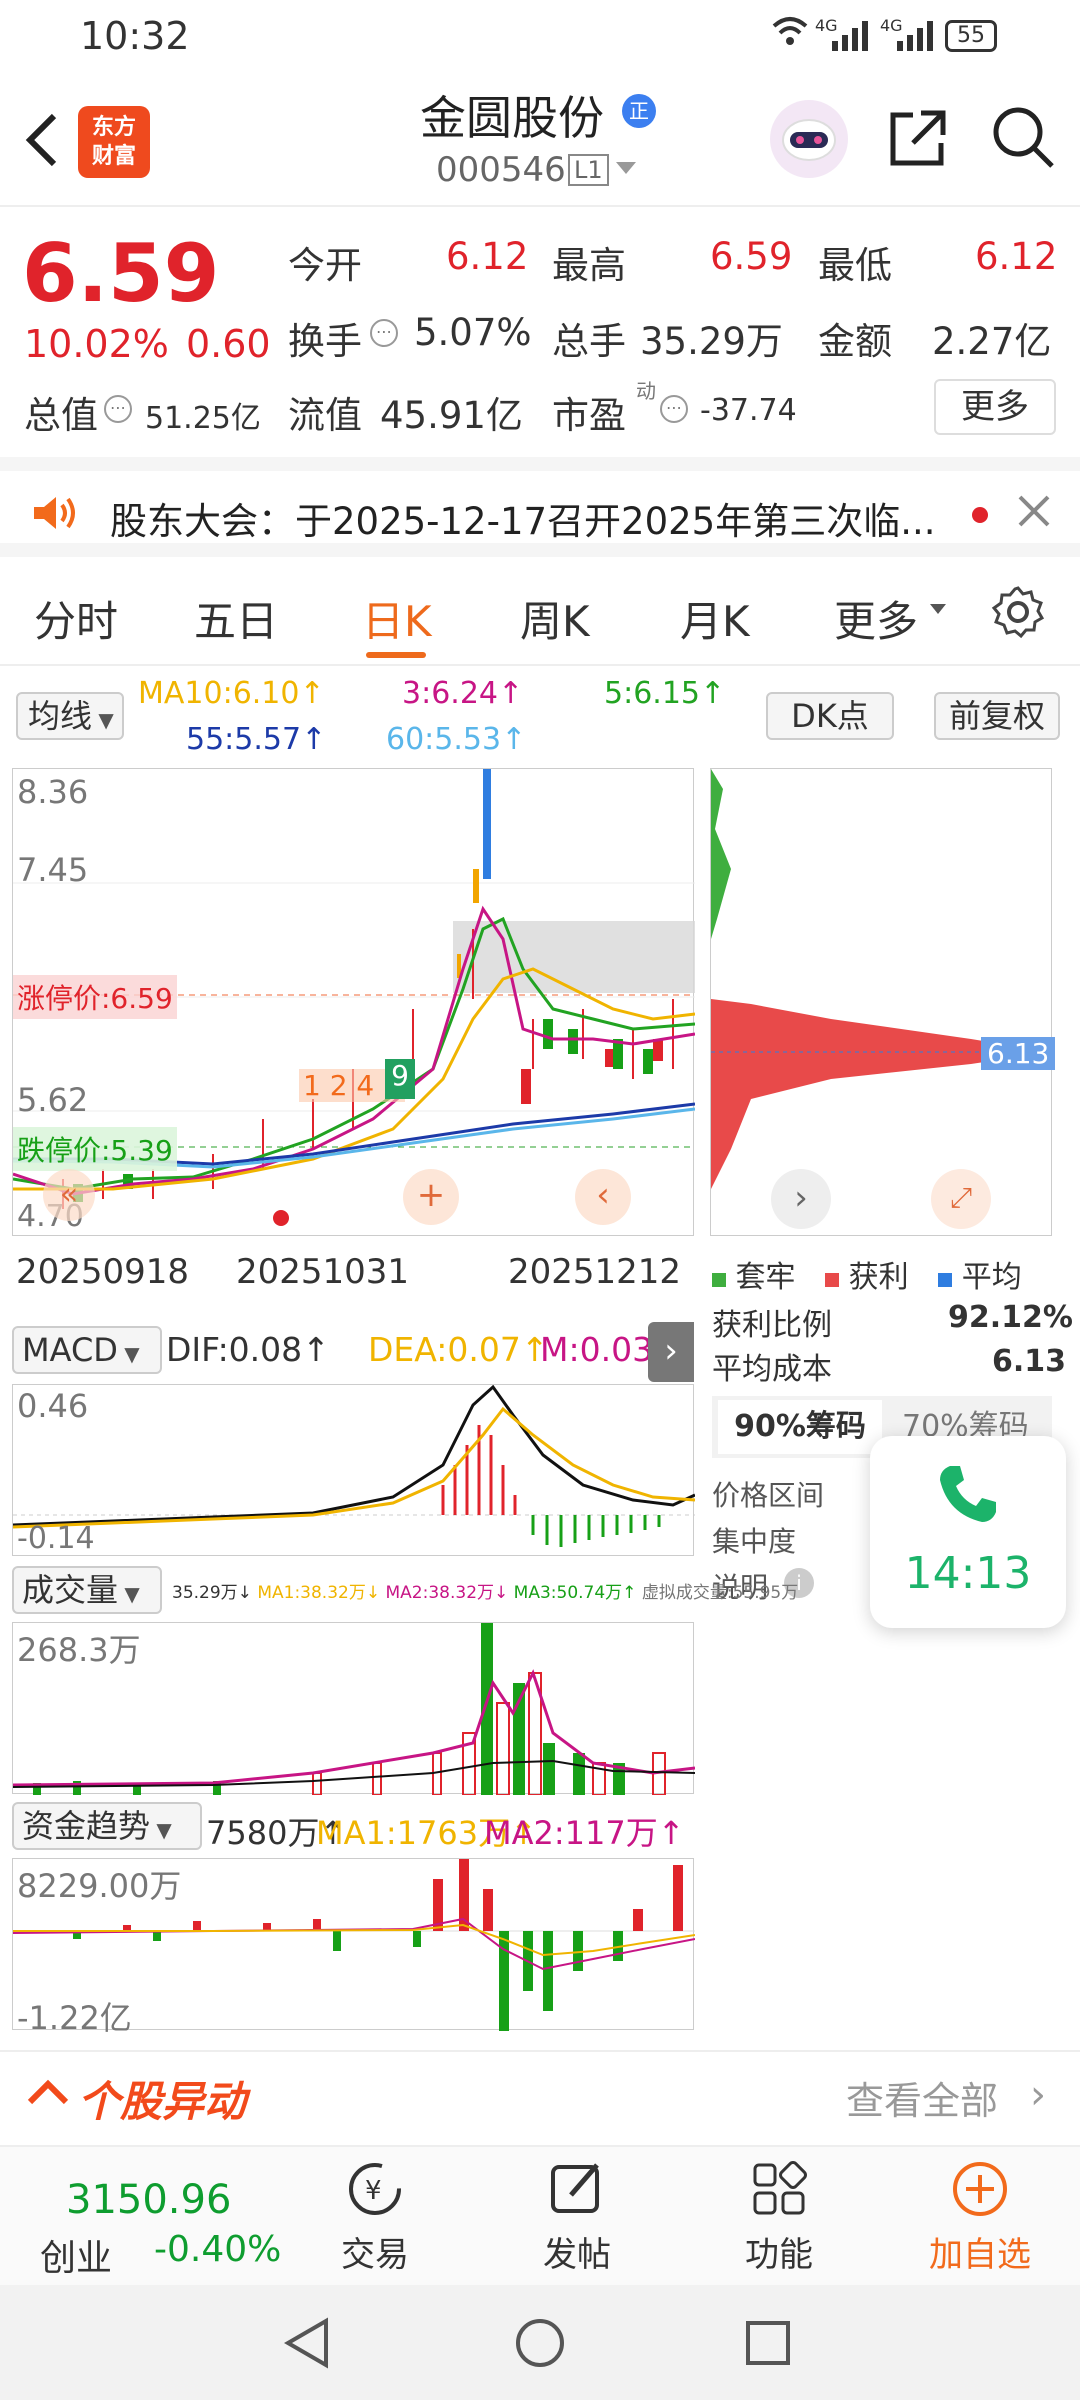 Image resolution: width=1080 pixels, height=2400 pixels. What do you see at coordinates (256, 739) in the screenshot?
I see `ma55-label: 55:5.57↑` at bounding box center [256, 739].